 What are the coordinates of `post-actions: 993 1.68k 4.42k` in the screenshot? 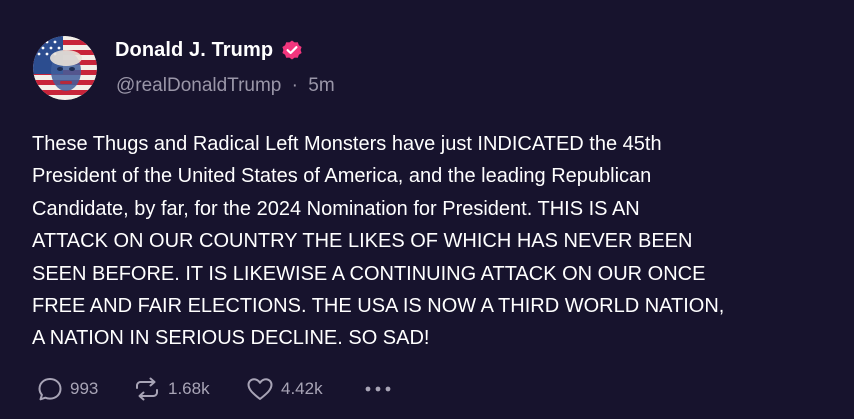 It's located at (214, 389).